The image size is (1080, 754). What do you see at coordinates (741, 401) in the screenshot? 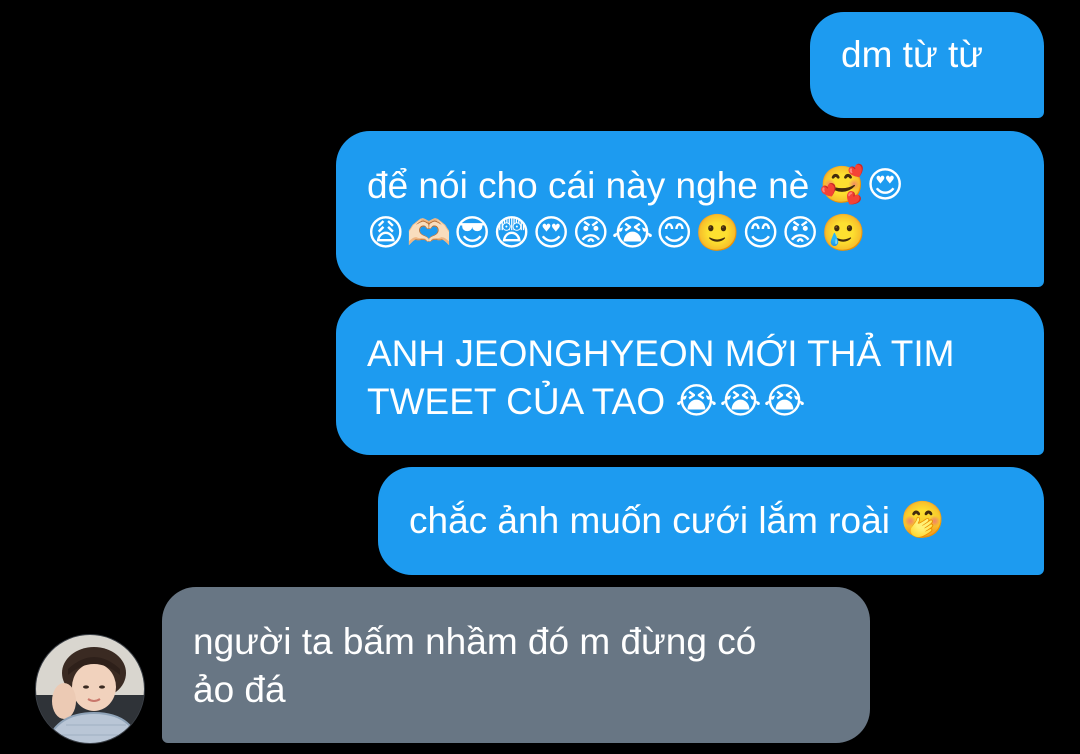
I see `emoji-sequence: 😭😭😭` at bounding box center [741, 401].